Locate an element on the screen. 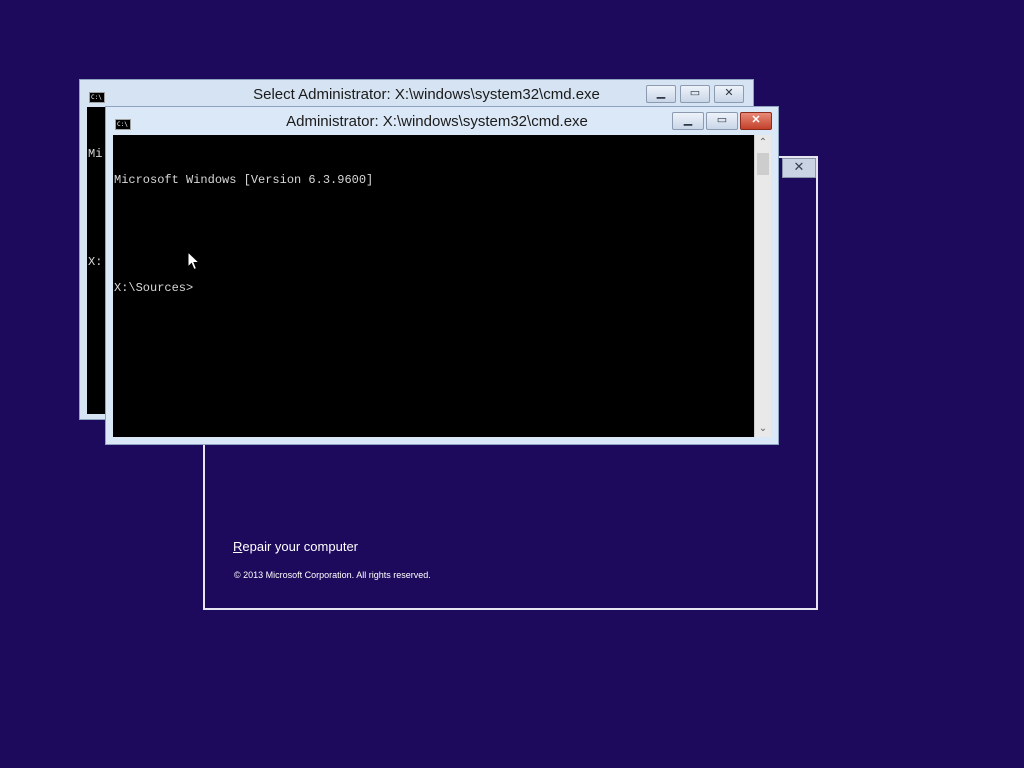 The height and width of the screenshot is (768, 1024). back-close-button: ✕ is located at coordinates (729, 94).